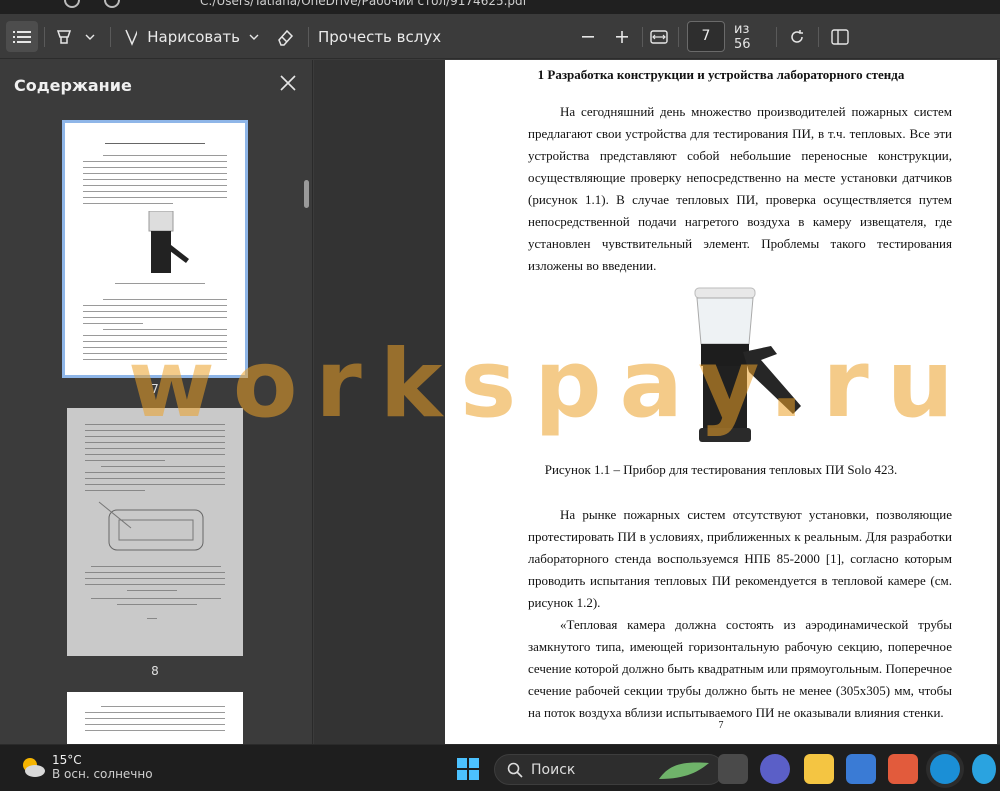 The height and width of the screenshot is (791, 1000). I want to click on eraser-icon, so click(286, 37).